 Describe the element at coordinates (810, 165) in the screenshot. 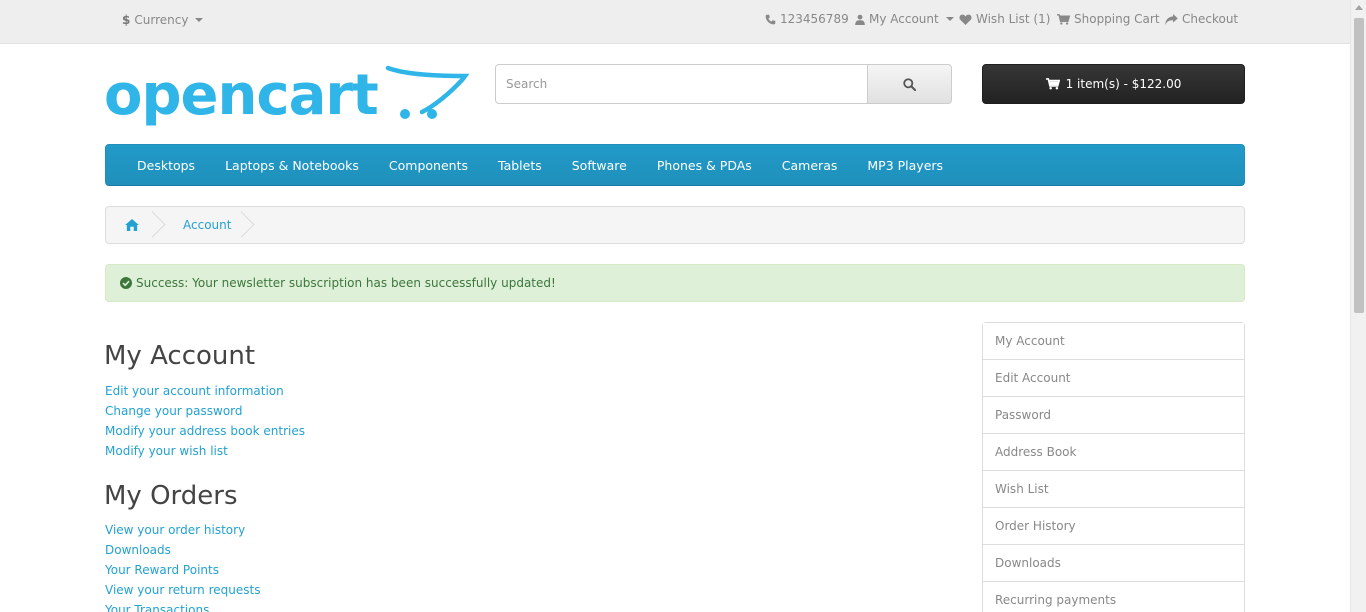

I see `menu-item-cameras: Cameras` at that location.